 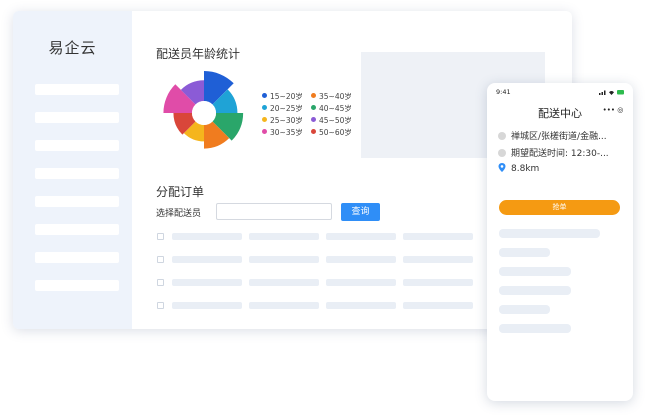 What do you see at coordinates (335, 96) in the screenshot?
I see `legend-label: 35~40岁` at bounding box center [335, 96].